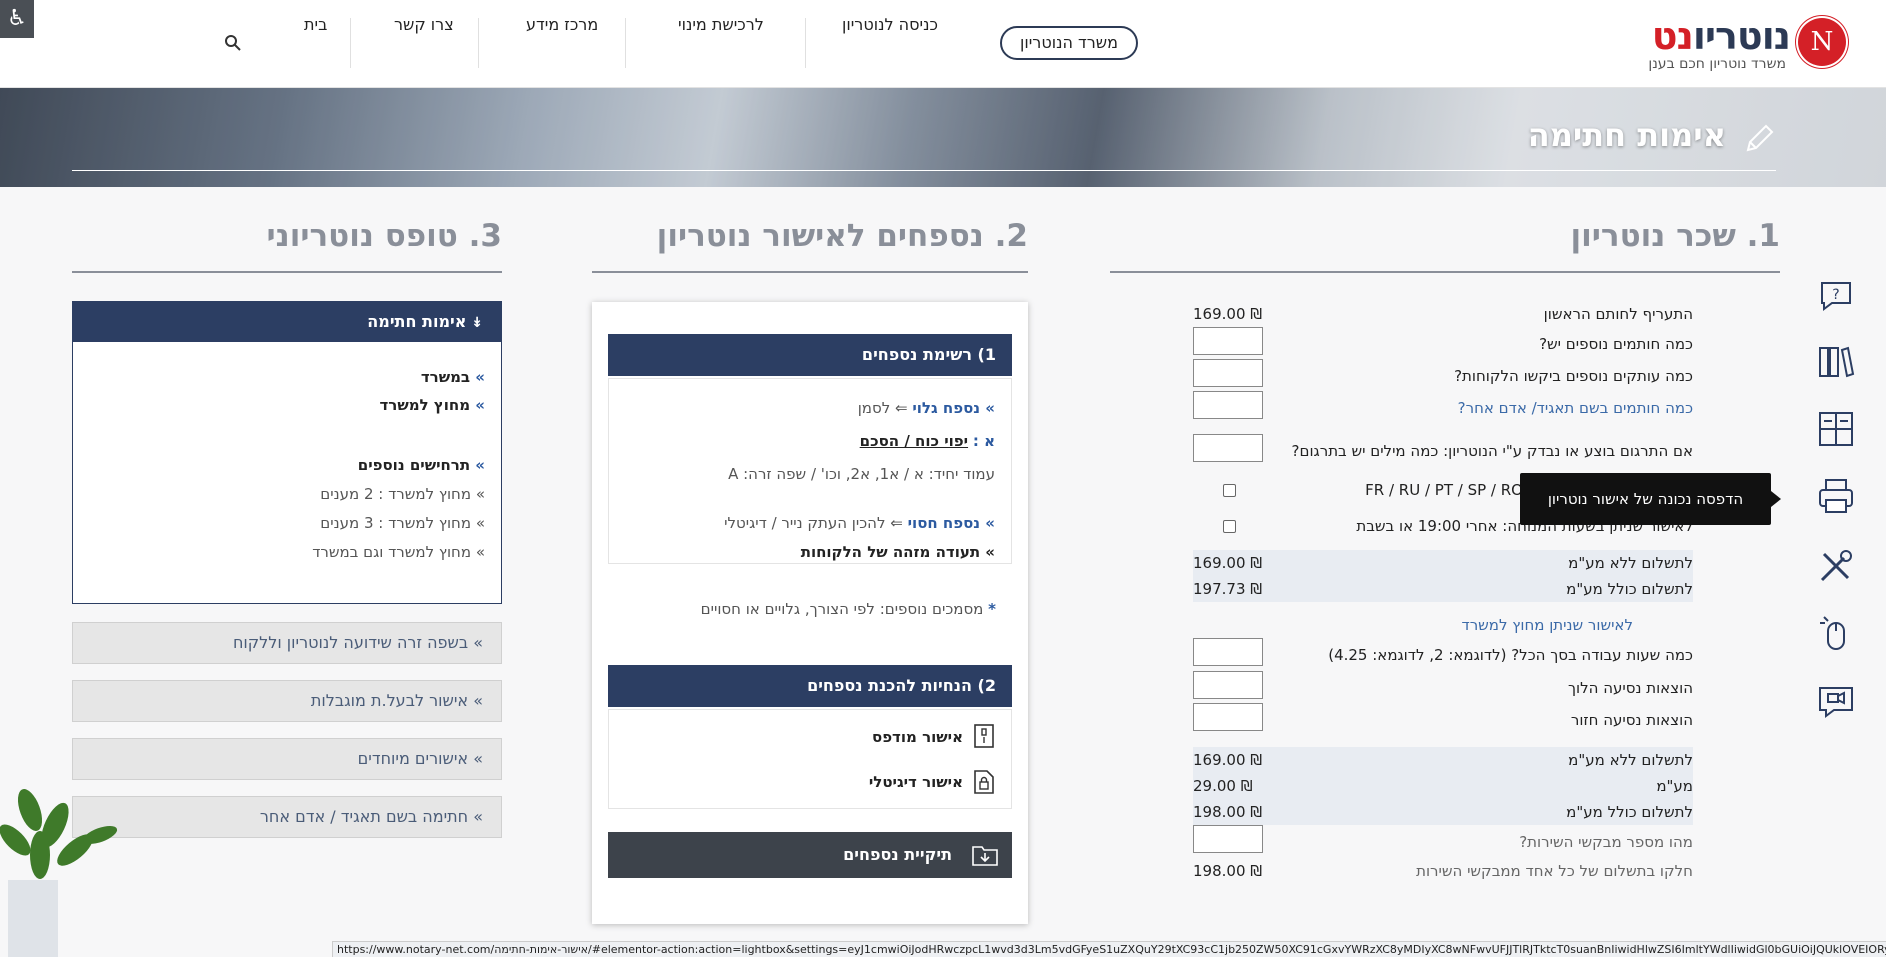 The image size is (1886, 957). What do you see at coordinates (1650, 499) in the screenshot?
I see `printer-tooltip: הדפסה נכונה של אישור נוטריון` at bounding box center [1650, 499].